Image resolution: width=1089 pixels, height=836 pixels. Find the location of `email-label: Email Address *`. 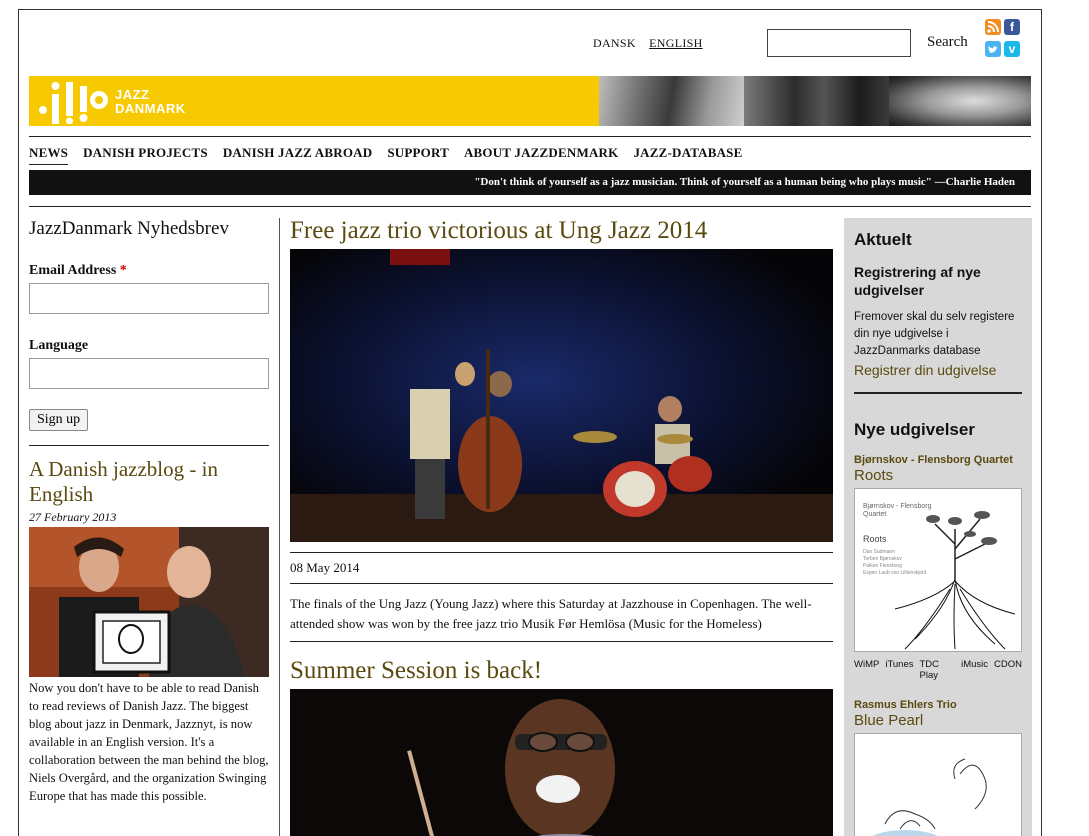

email-label: Email Address * is located at coordinates (149, 271).